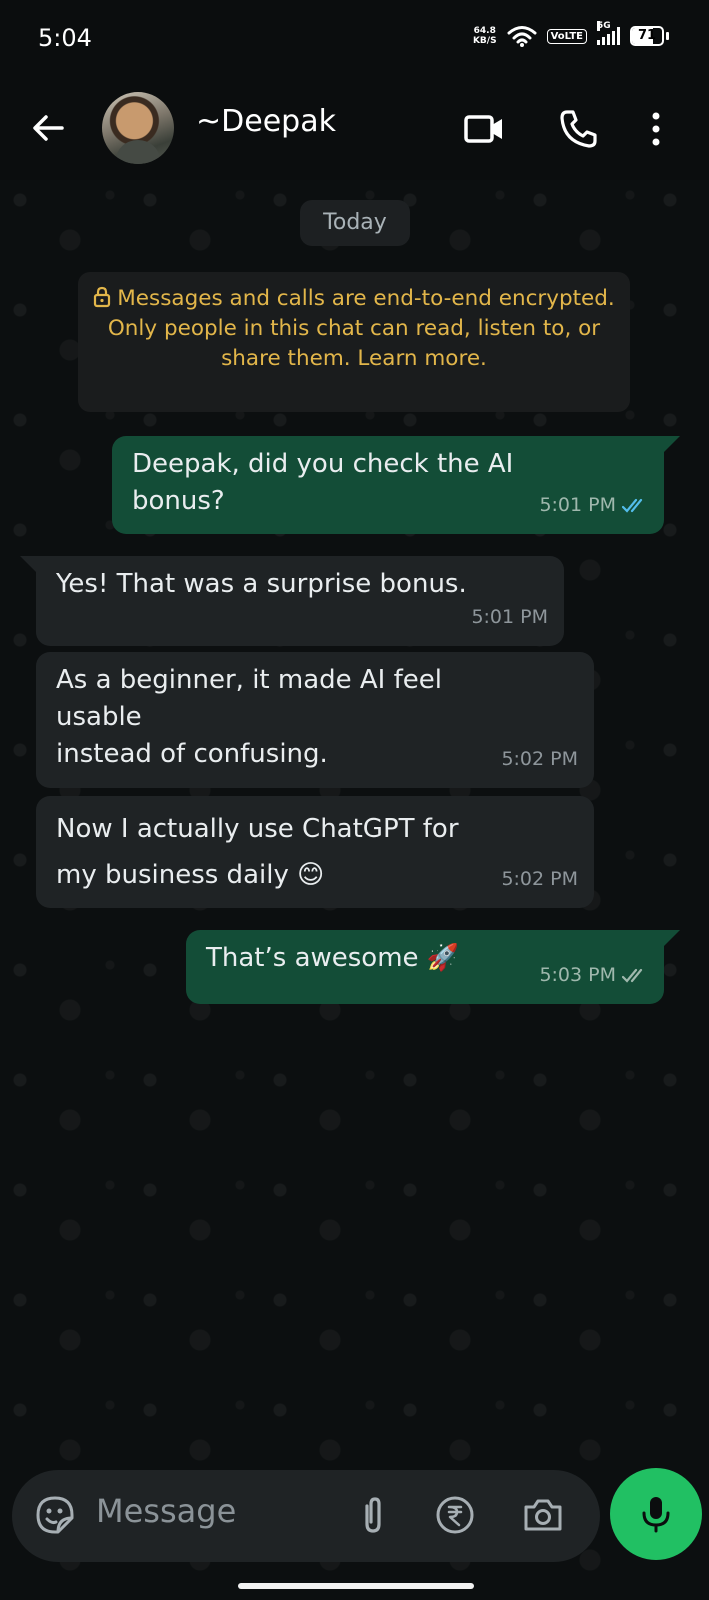  What do you see at coordinates (300, 601) in the screenshot?
I see `message-bubble-incoming: Yes! That was a surprise bonus. 5:01 PM` at bounding box center [300, 601].